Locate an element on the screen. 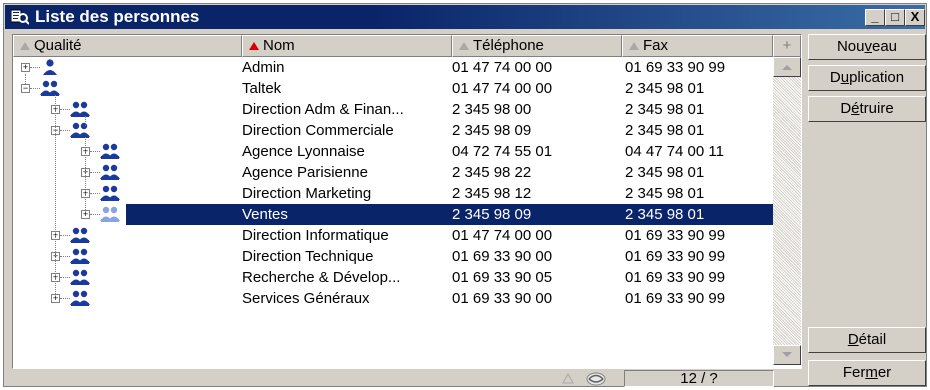 This screenshot has height=390, width=930. row-phone: 2 345 98 00 is located at coordinates (492, 109).